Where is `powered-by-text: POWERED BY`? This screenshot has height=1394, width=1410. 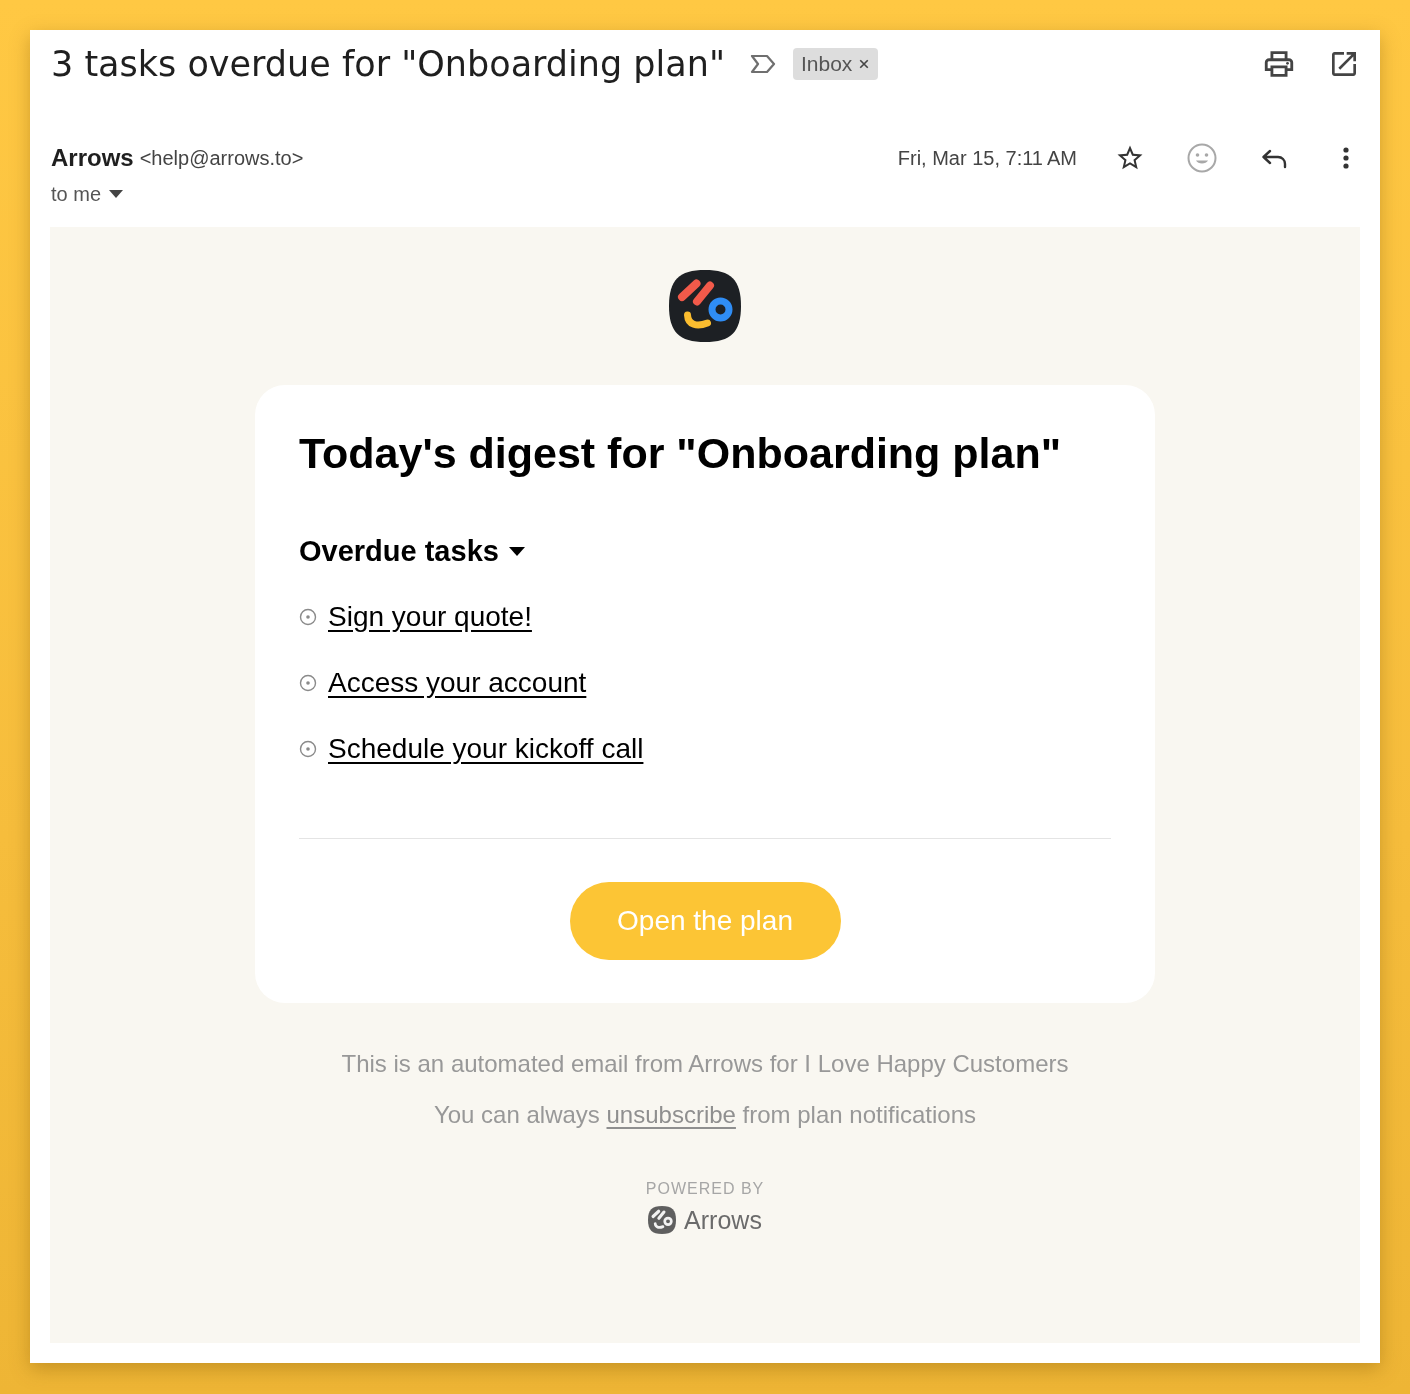 powered-by-text: POWERED BY is located at coordinates (705, 1189).